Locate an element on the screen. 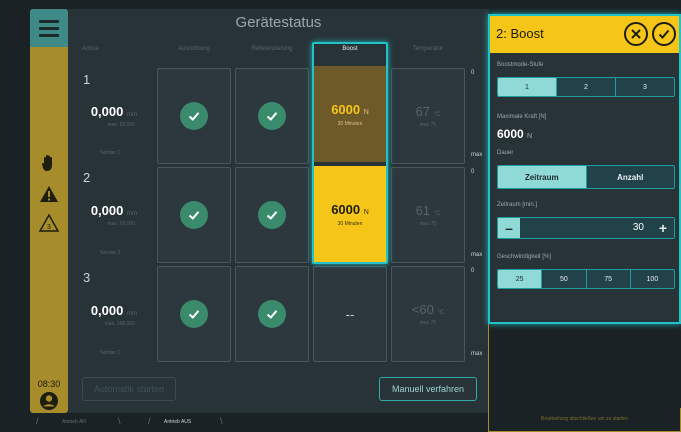  menu-button is located at coordinates (49, 28).